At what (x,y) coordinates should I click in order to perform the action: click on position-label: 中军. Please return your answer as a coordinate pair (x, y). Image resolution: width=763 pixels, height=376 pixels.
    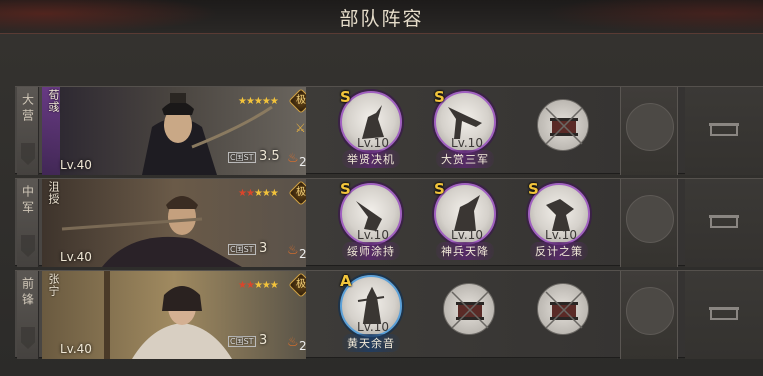
    Looking at the image, I should click on (27, 201).